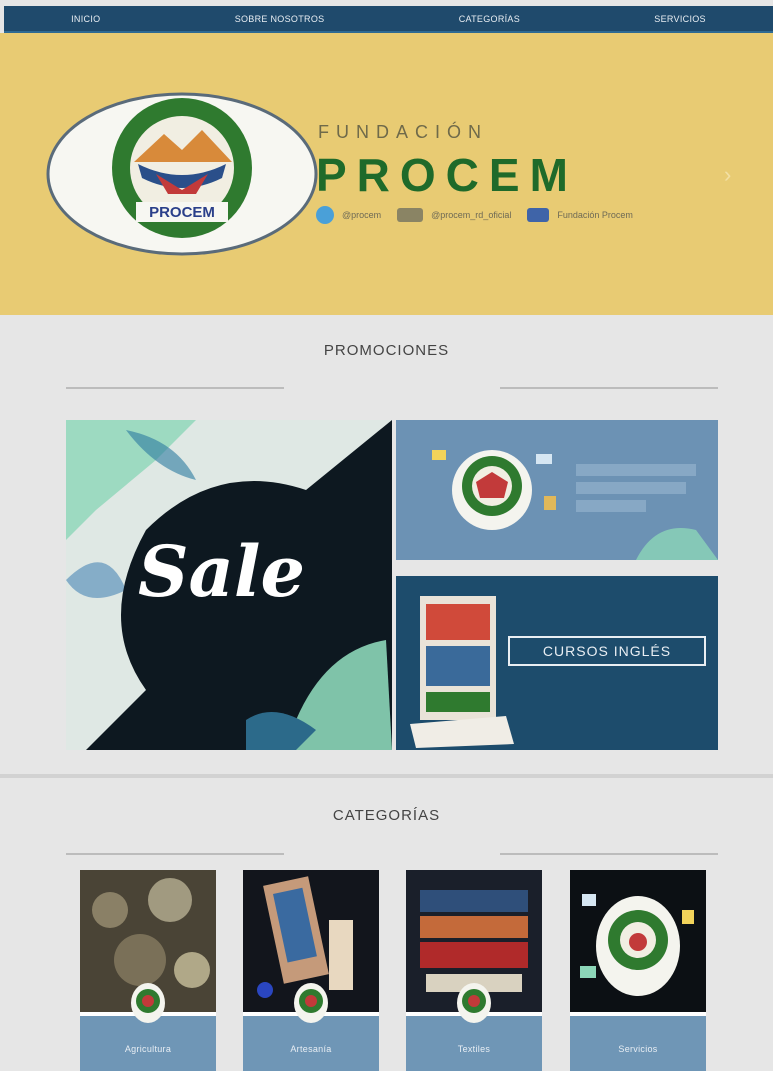  I want to click on twitter-icon, so click(325, 215).